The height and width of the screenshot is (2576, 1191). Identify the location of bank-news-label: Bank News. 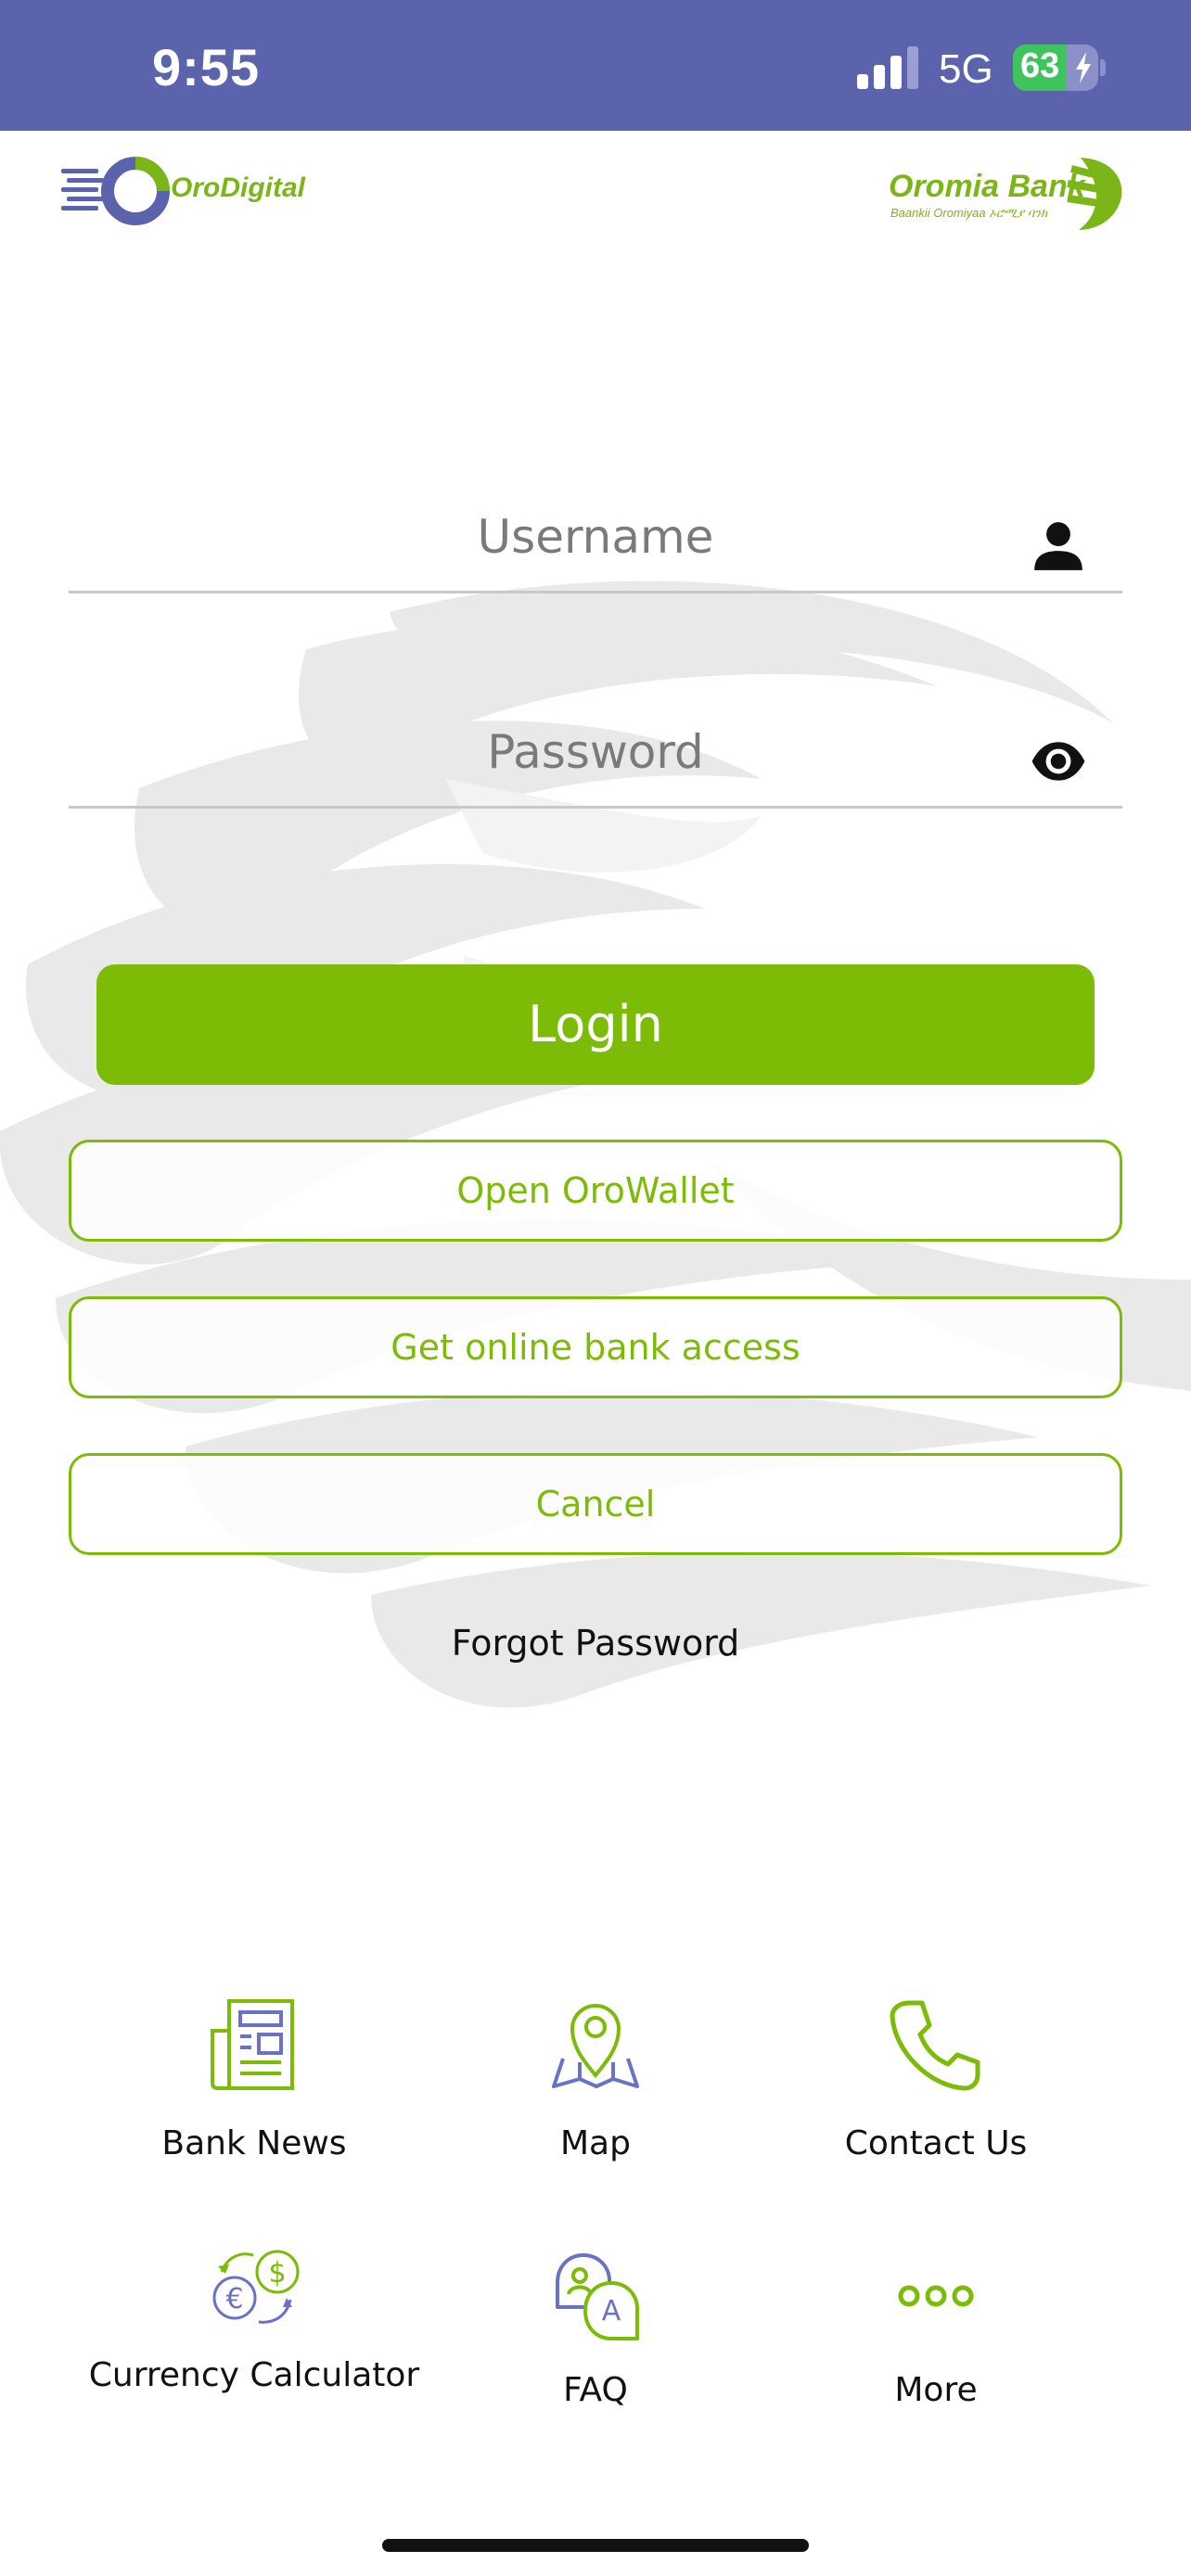
(254, 2143).